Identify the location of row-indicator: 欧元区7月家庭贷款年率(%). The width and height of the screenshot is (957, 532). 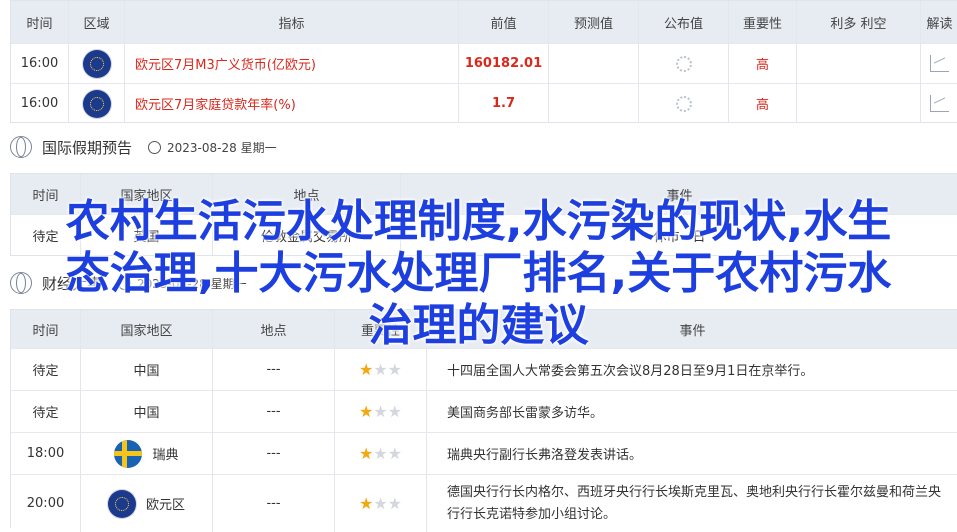
(292, 103).